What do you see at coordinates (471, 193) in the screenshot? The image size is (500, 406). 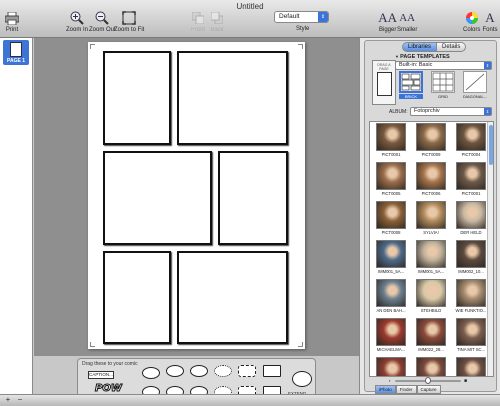 I see `photo-caption: PICT0001` at bounding box center [471, 193].